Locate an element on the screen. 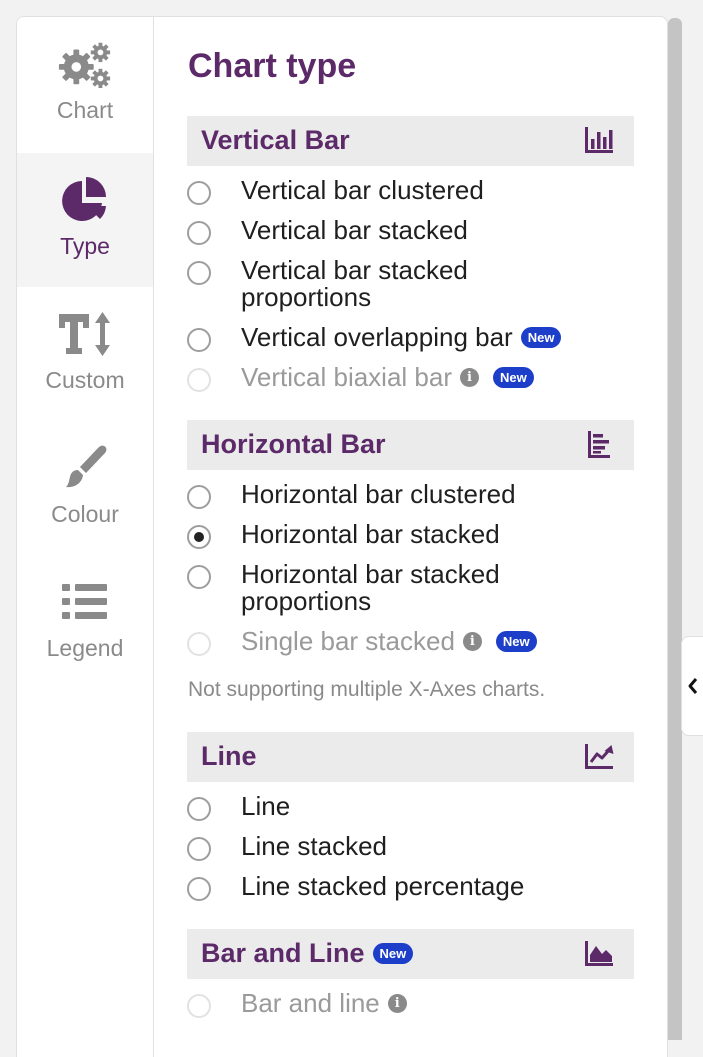  chevron-left-icon is located at coordinates (693, 686).